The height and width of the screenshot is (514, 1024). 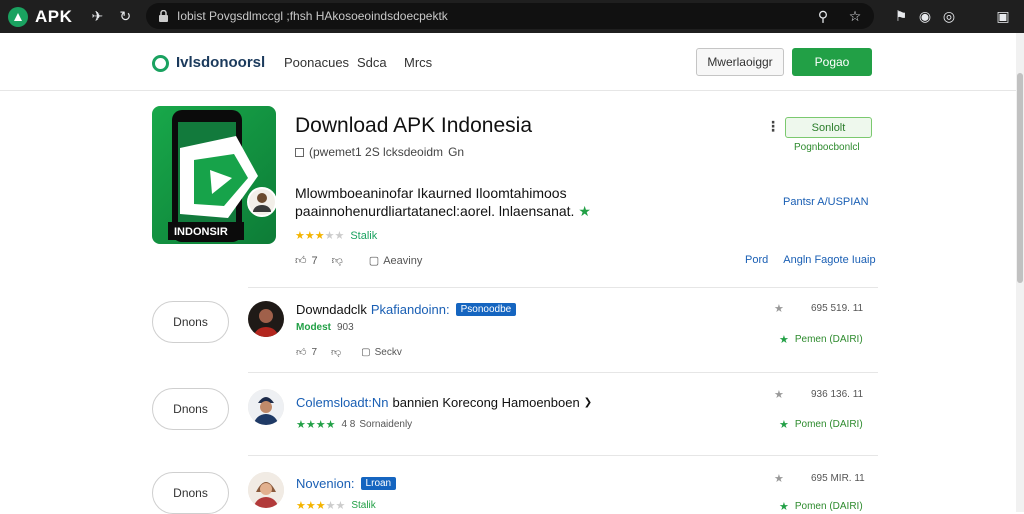 What do you see at coordinates (349, 352) in the screenshot?
I see `row-actions: 👍︎ 7 👎︎ ▢ Seckv` at bounding box center [349, 352].